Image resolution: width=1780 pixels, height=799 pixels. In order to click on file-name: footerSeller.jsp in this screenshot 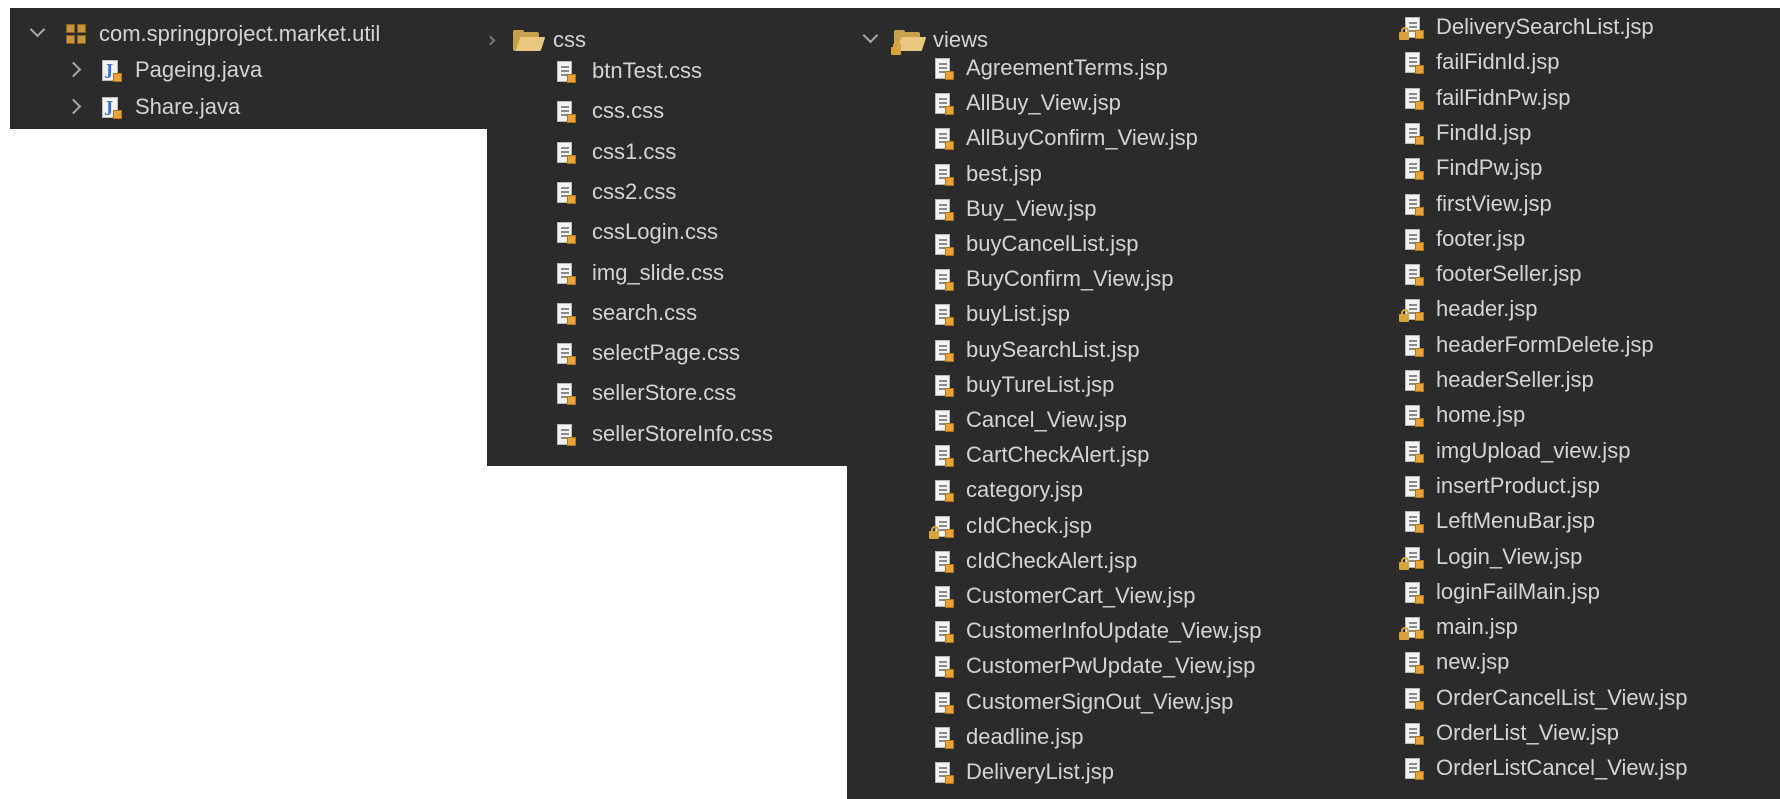, I will do `click(1509, 274)`.